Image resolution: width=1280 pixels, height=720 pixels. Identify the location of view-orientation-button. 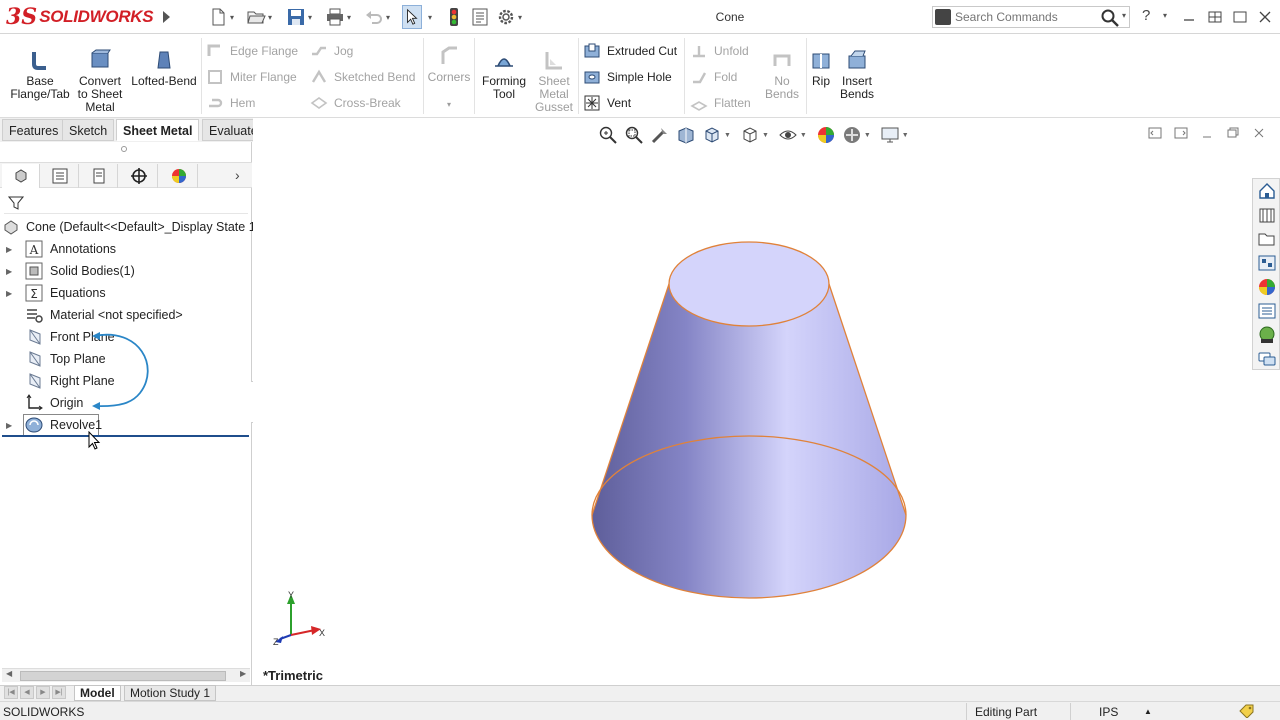
(750, 135).